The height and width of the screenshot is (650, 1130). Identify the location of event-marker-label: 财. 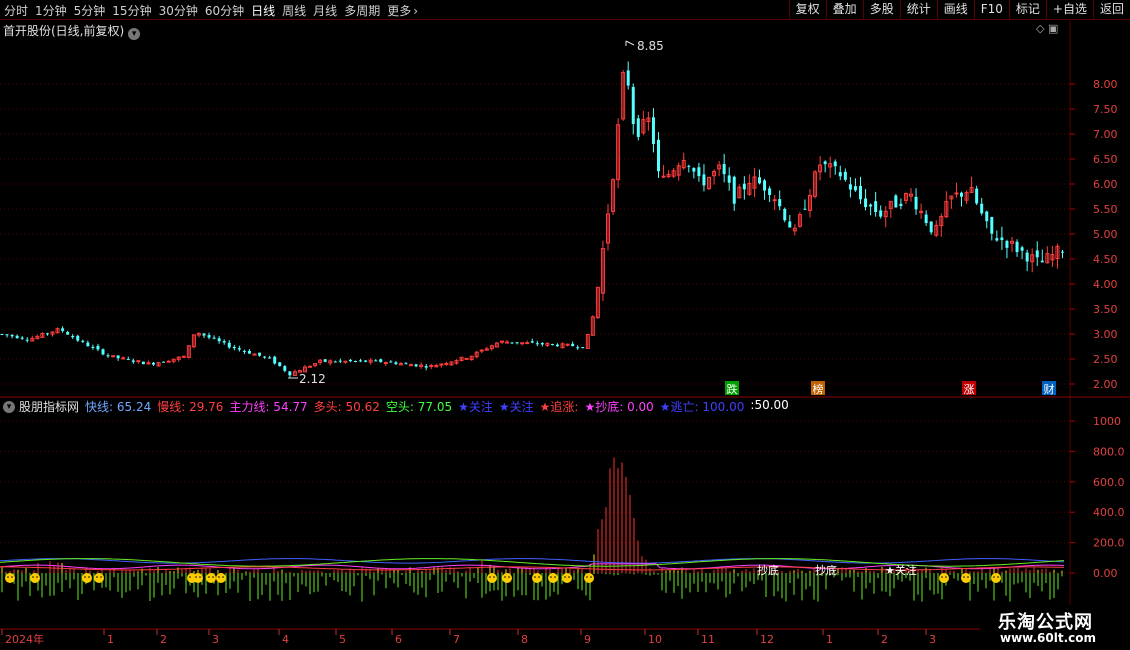
(1049, 389).